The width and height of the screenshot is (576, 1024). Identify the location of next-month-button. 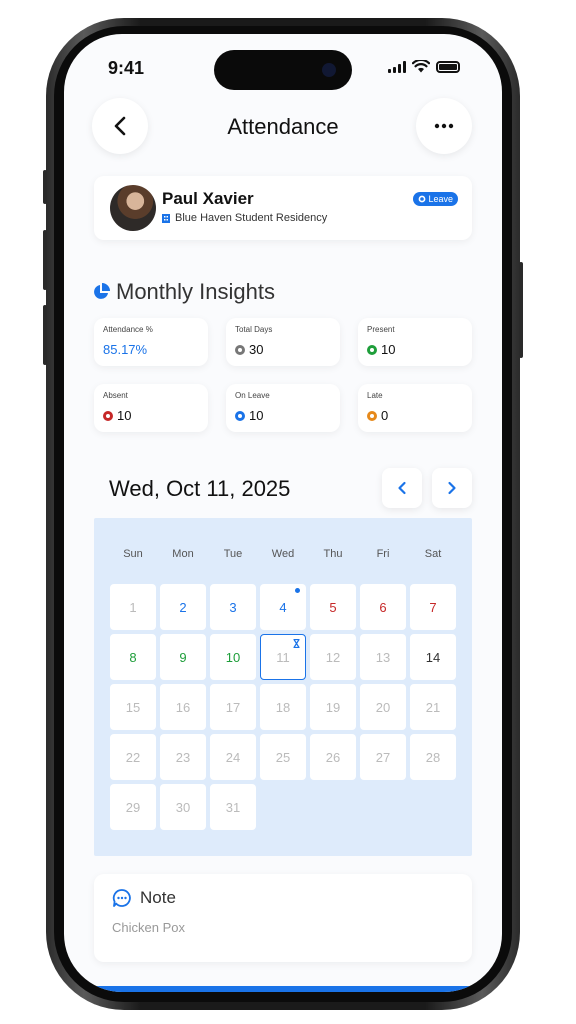
(452, 488).